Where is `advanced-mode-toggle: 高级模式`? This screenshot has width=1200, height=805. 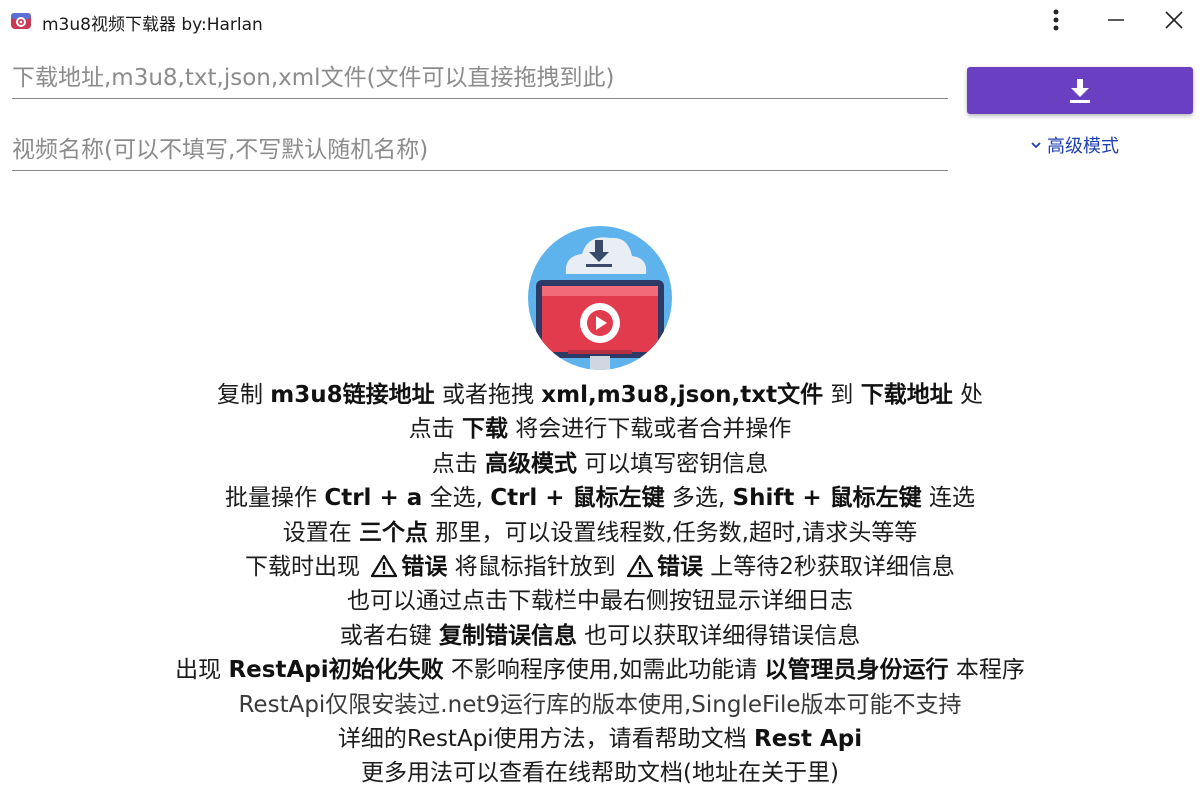 advanced-mode-toggle: 高级模式 is located at coordinates (1074, 145).